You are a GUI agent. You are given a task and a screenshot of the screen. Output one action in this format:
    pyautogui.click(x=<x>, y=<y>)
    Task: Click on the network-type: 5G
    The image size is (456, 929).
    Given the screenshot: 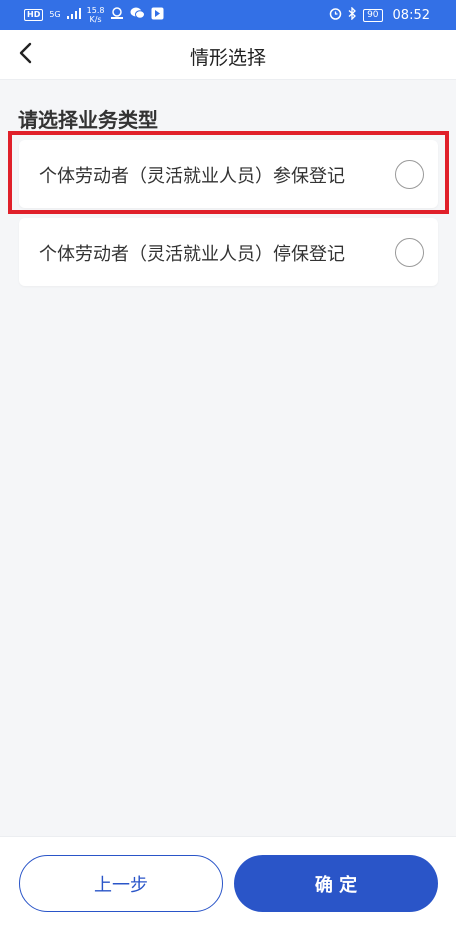 What is the action you would take?
    pyautogui.click(x=55, y=14)
    